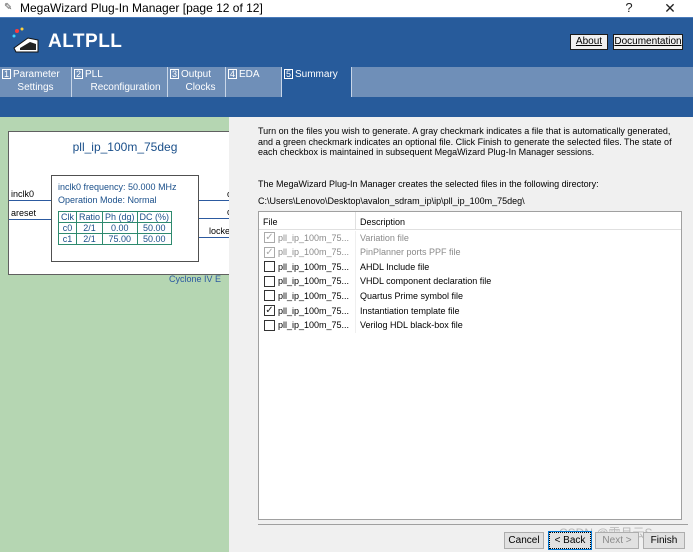 Image resolution: width=693 pixels, height=552 pixels. Describe the element at coordinates (410, 252) in the screenshot. I see `file-description: PinPlanner ports PPF file` at that location.